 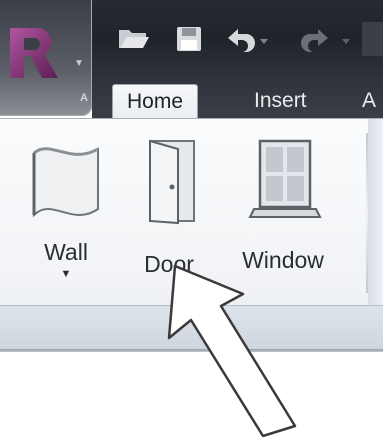 I want to click on wall-icon, so click(x=65, y=182).